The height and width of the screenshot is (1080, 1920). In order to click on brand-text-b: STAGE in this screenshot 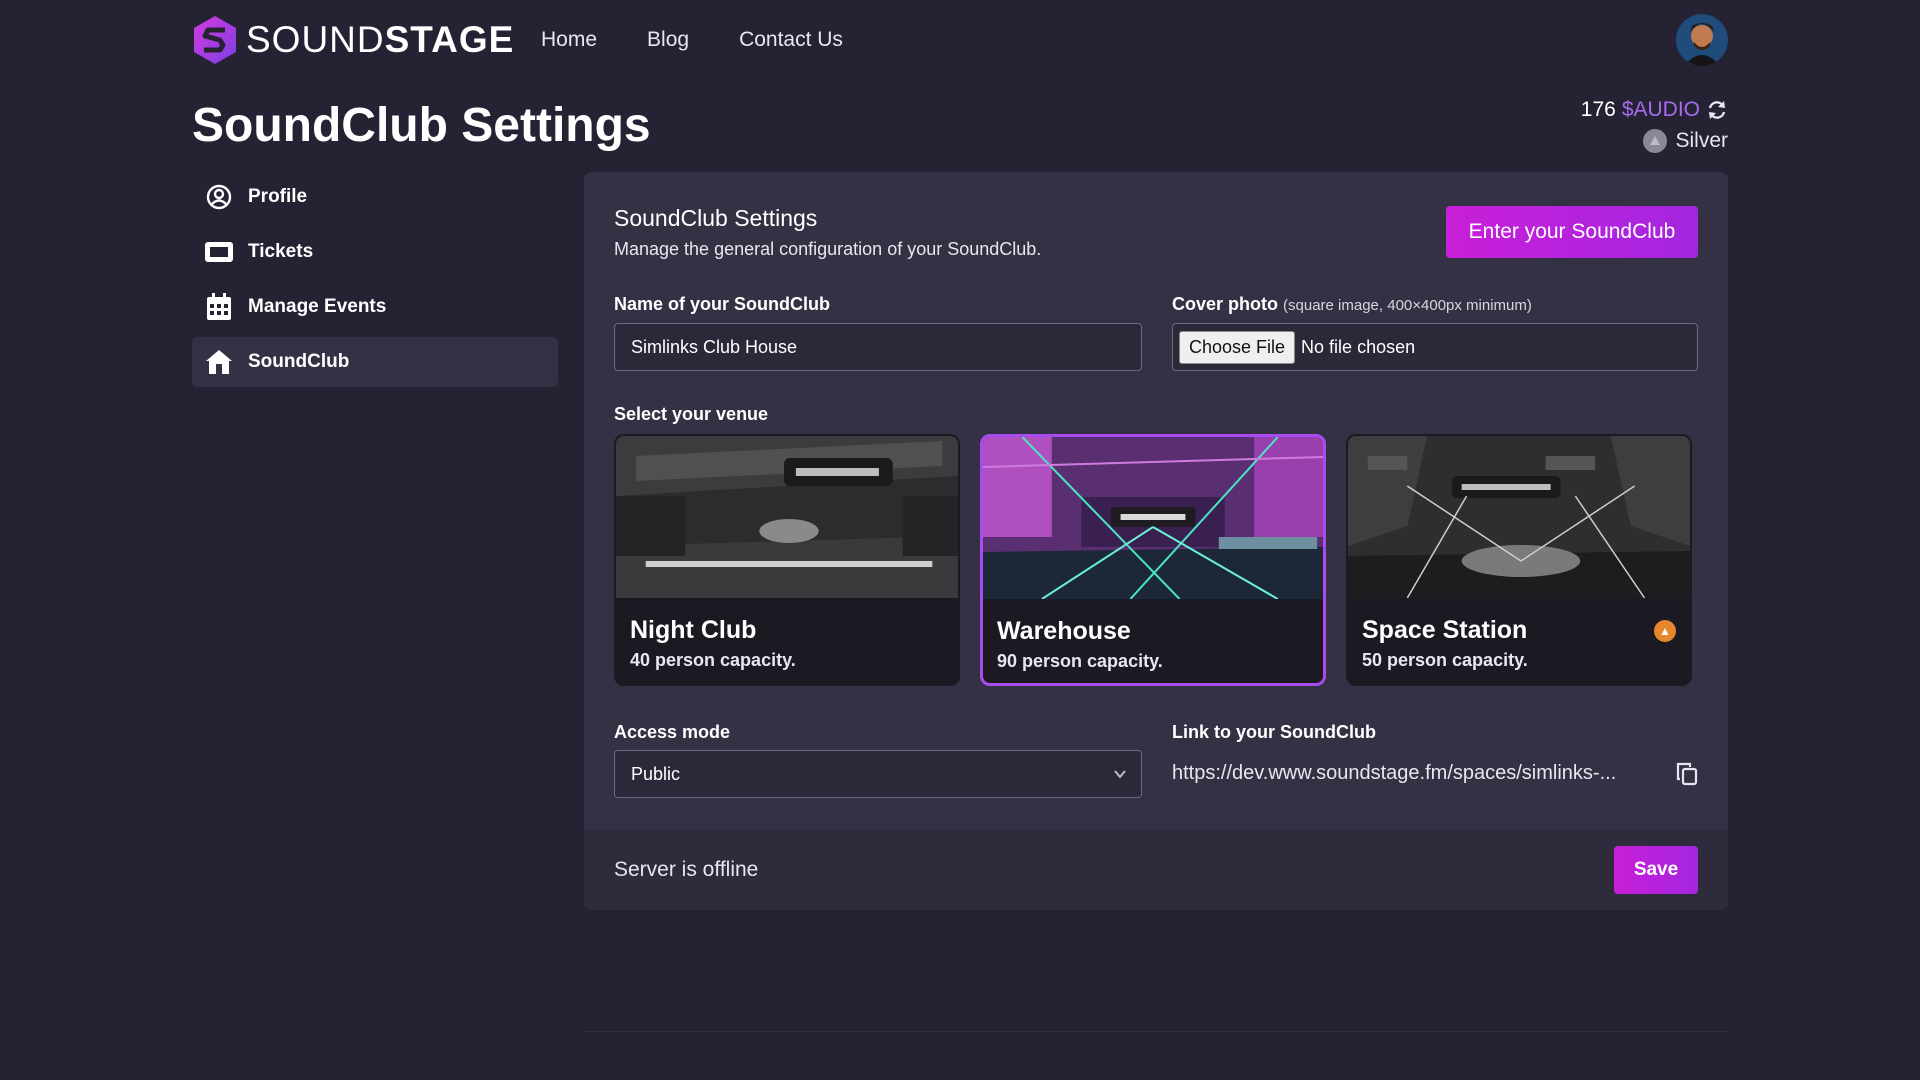, I will do `click(449, 39)`.